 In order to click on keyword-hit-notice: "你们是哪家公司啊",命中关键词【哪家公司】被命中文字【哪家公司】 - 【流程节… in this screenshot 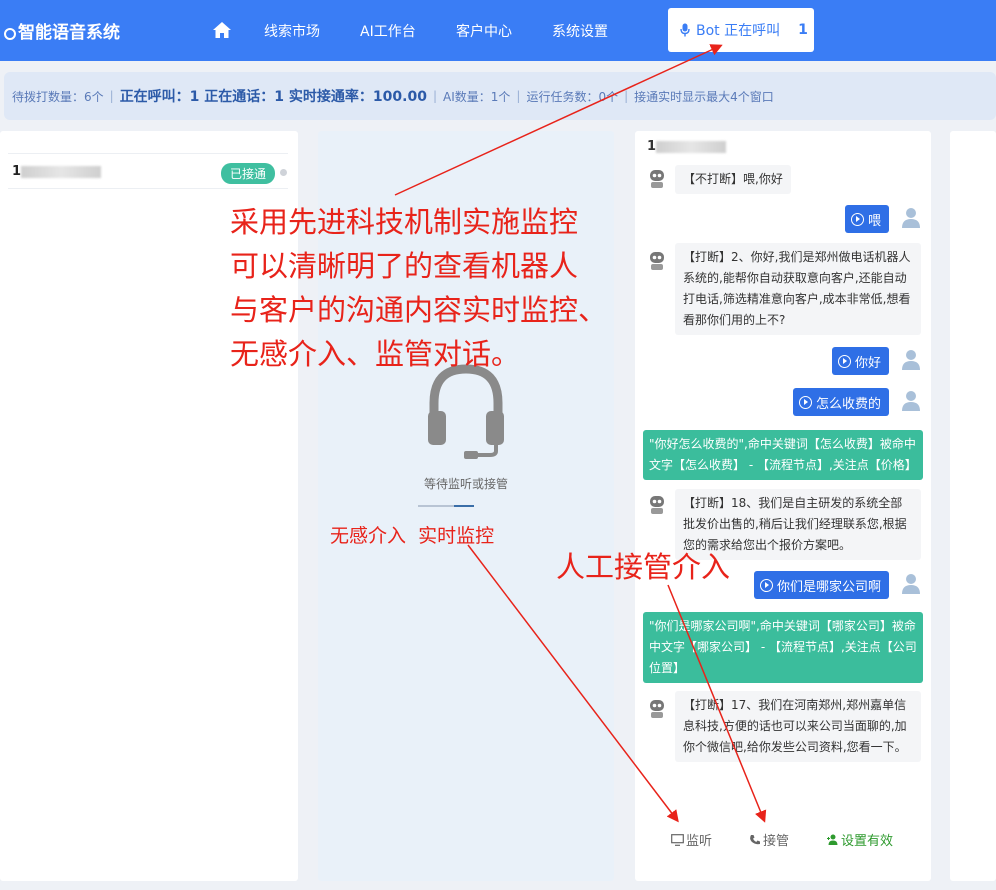, I will do `click(783, 647)`.